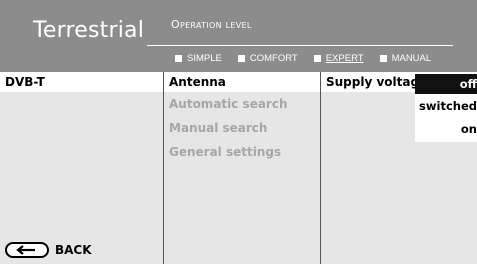  What do you see at coordinates (225, 152) in the screenshot?
I see `menu-item-general-settings: General settings` at bounding box center [225, 152].